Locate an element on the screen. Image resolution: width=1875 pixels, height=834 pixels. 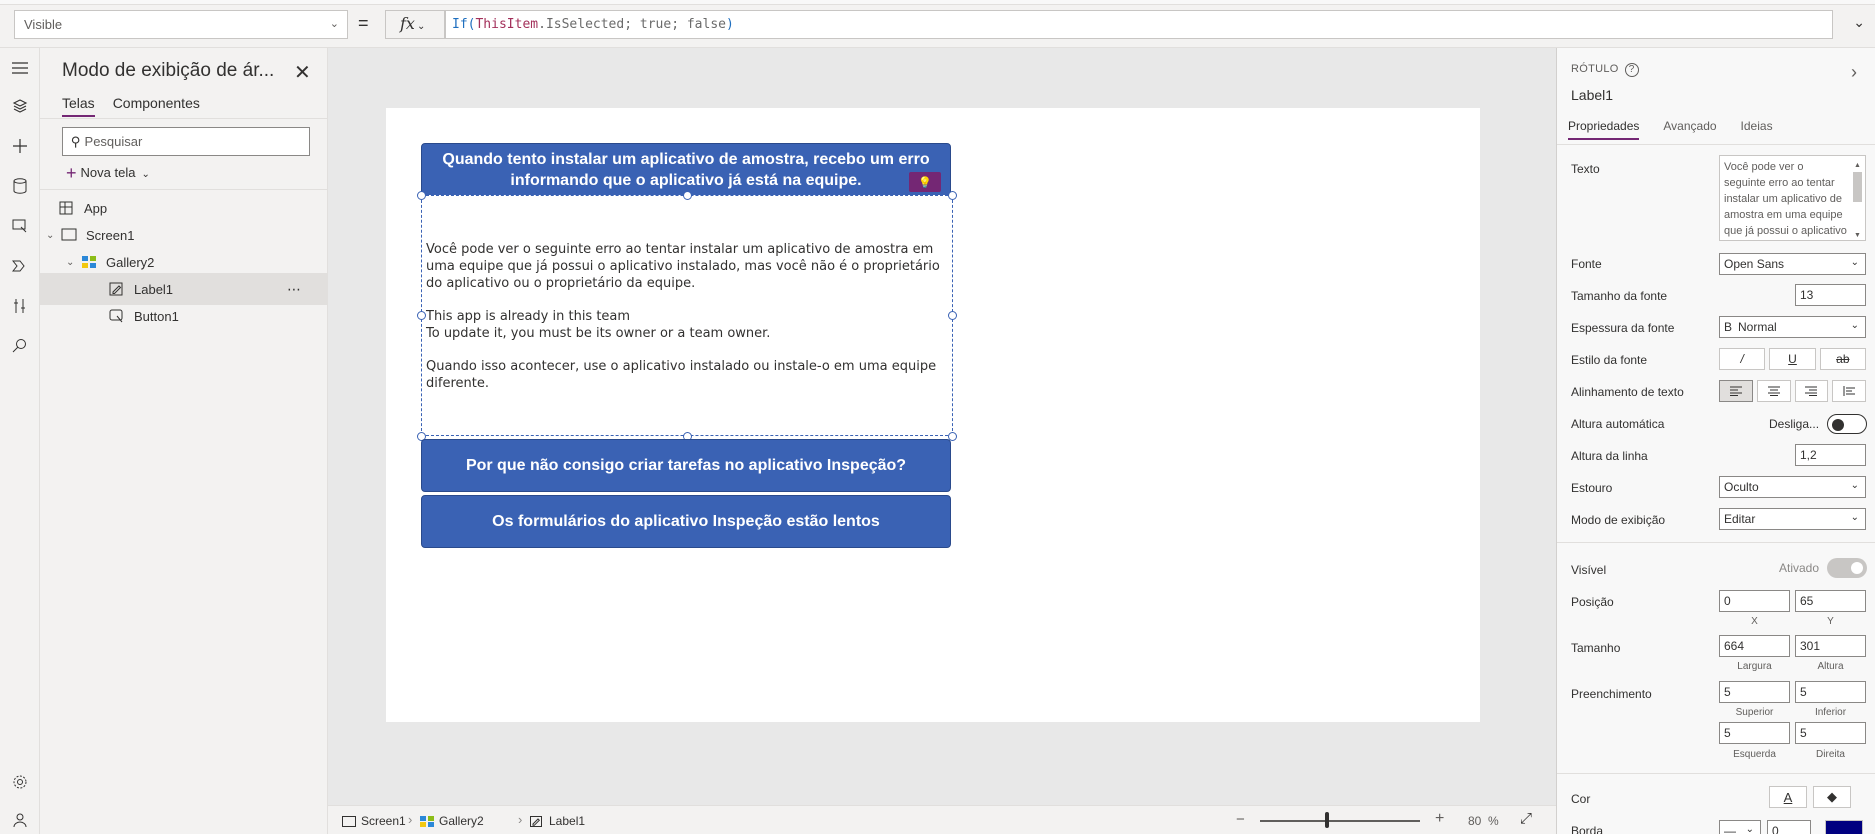
data-cylinder-icon is located at coordinates (20, 186).